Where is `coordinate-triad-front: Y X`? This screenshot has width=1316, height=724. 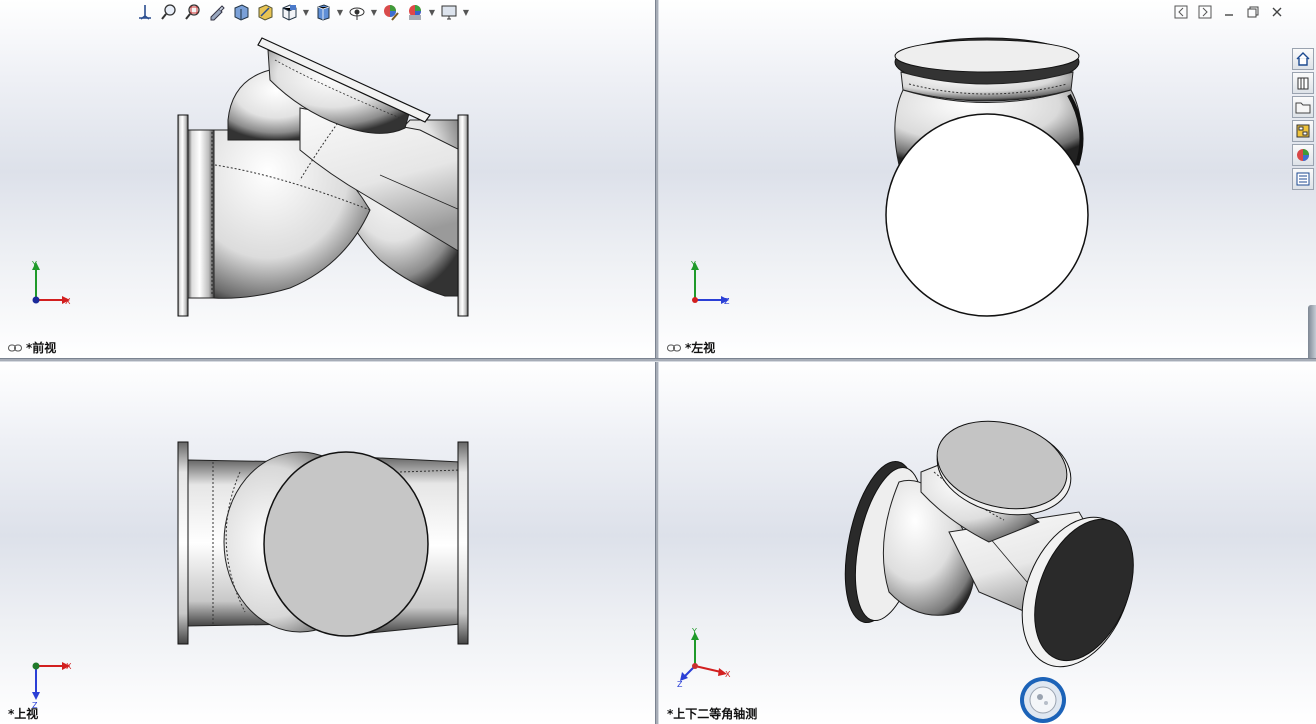 coordinate-triad-front: Y X is located at coordinates (51, 283).